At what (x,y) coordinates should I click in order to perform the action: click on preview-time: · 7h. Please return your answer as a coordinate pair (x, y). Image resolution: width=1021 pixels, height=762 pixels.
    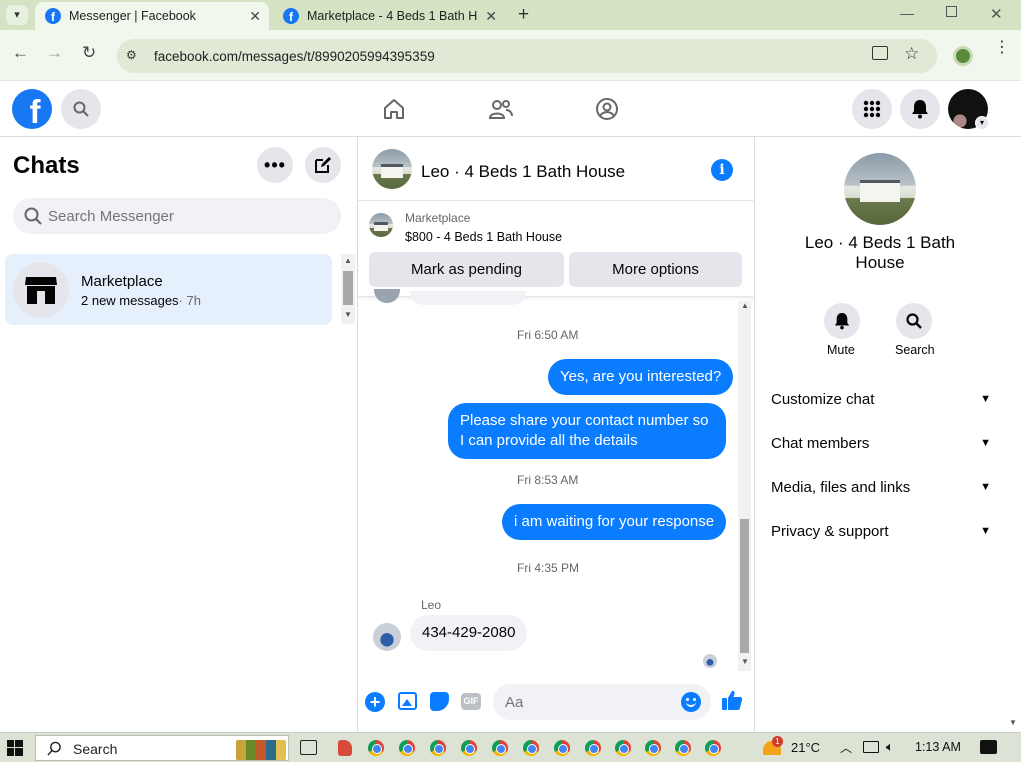
    Looking at the image, I should click on (189, 300).